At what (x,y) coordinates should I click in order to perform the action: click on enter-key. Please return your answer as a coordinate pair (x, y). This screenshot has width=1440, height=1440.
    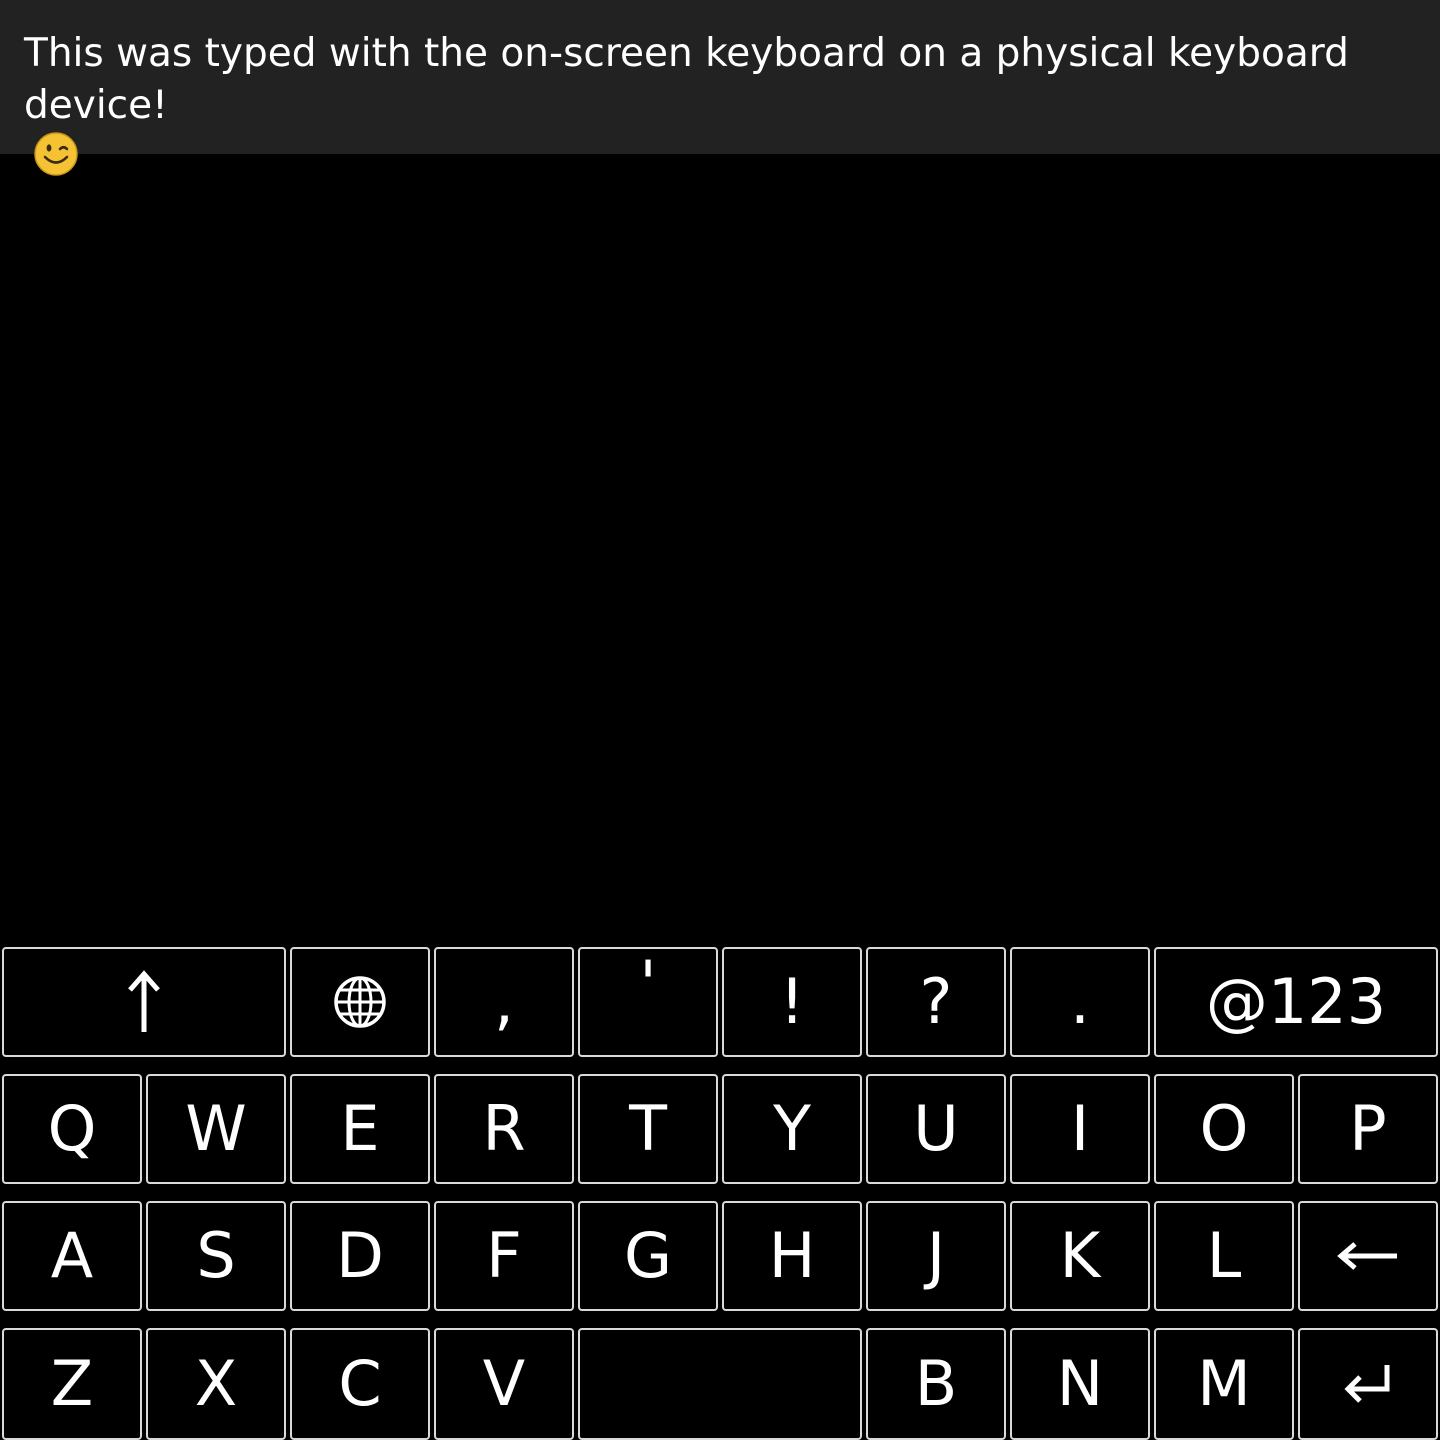
    Looking at the image, I should click on (1368, 1384).